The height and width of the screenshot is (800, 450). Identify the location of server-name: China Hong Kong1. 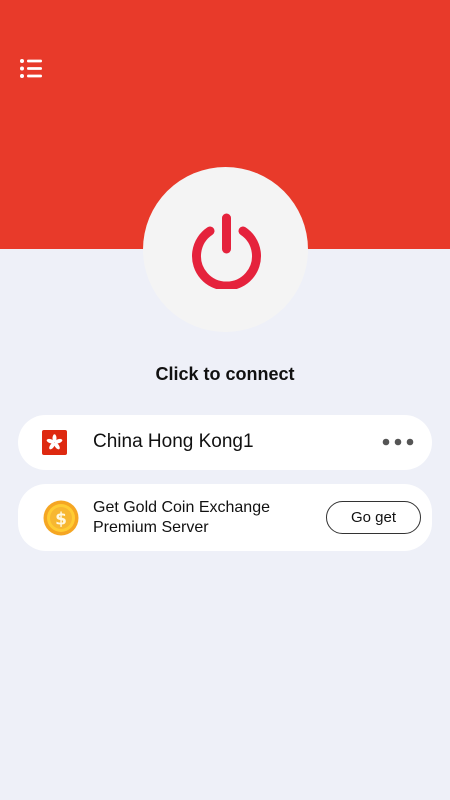
(173, 441).